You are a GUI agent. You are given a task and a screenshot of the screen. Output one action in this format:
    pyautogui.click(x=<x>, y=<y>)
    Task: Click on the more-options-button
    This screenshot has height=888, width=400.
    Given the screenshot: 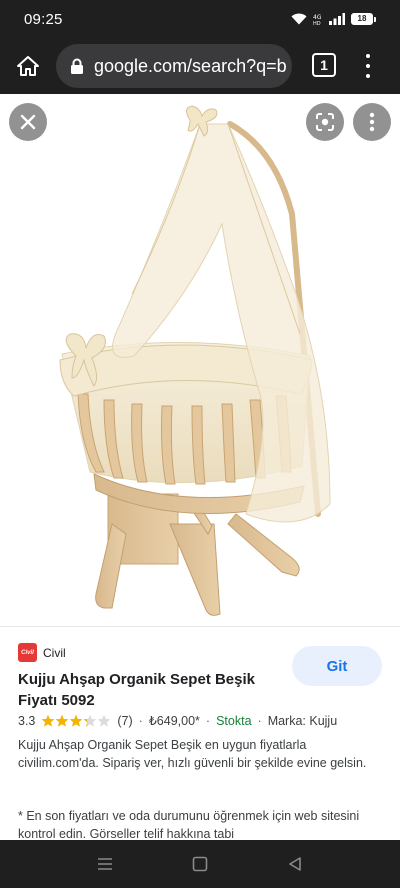 What is the action you would take?
    pyautogui.click(x=372, y=122)
    